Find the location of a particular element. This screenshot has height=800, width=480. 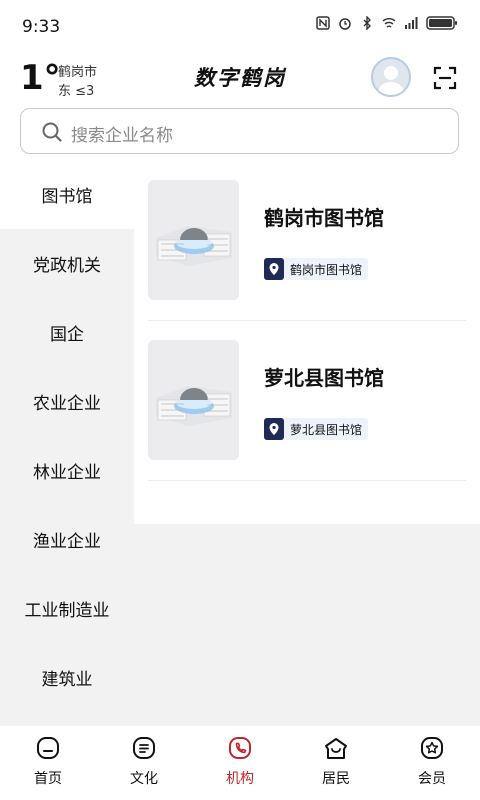

avatar is located at coordinates (391, 77).